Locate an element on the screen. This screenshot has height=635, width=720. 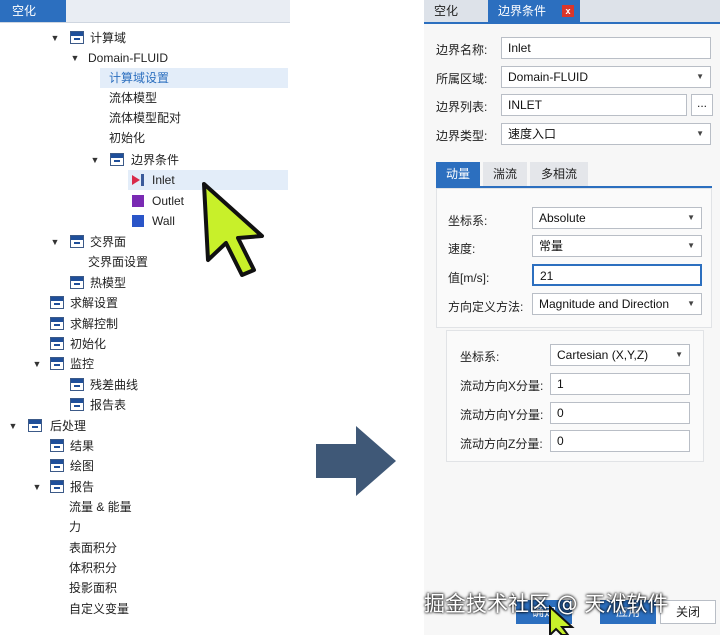
boundary-name-input: Inlet is located at coordinates (606, 48).